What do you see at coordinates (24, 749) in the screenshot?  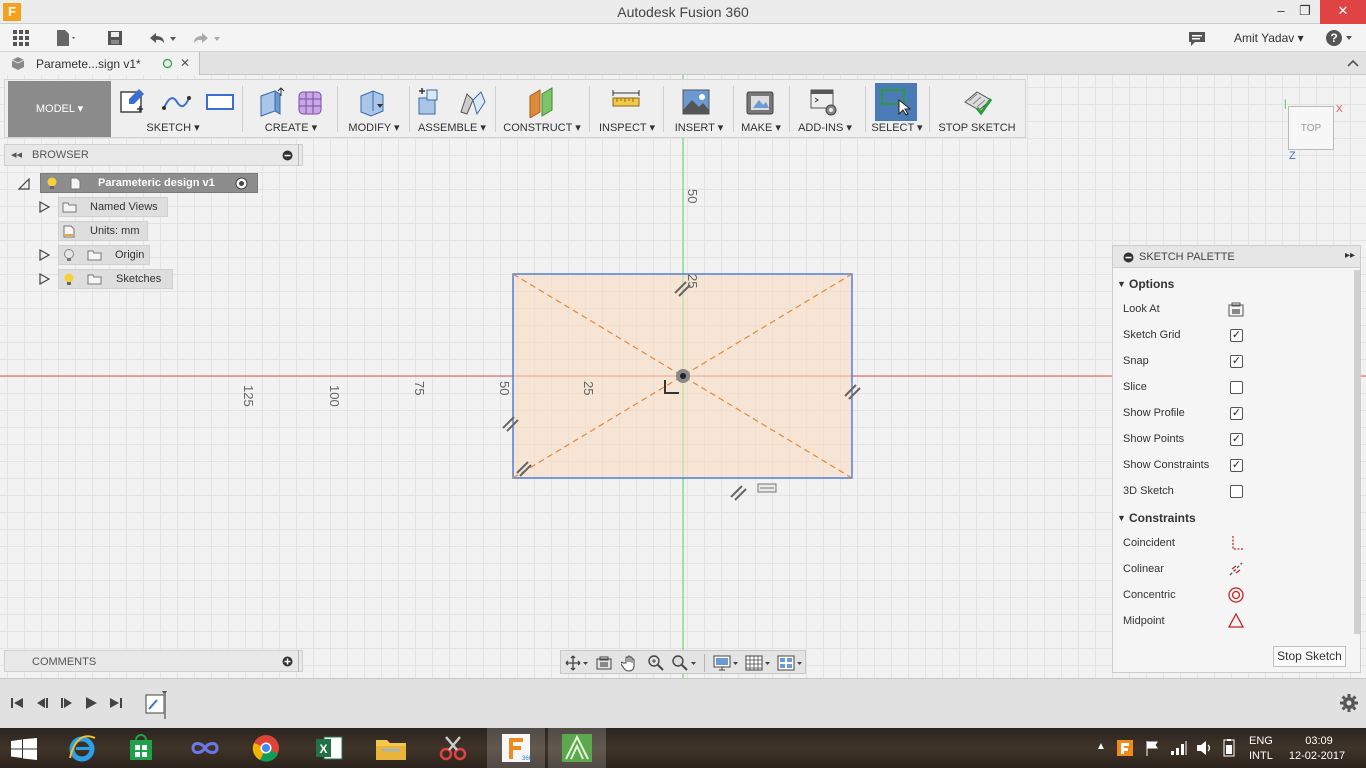 I see `windows-start-icon` at bounding box center [24, 749].